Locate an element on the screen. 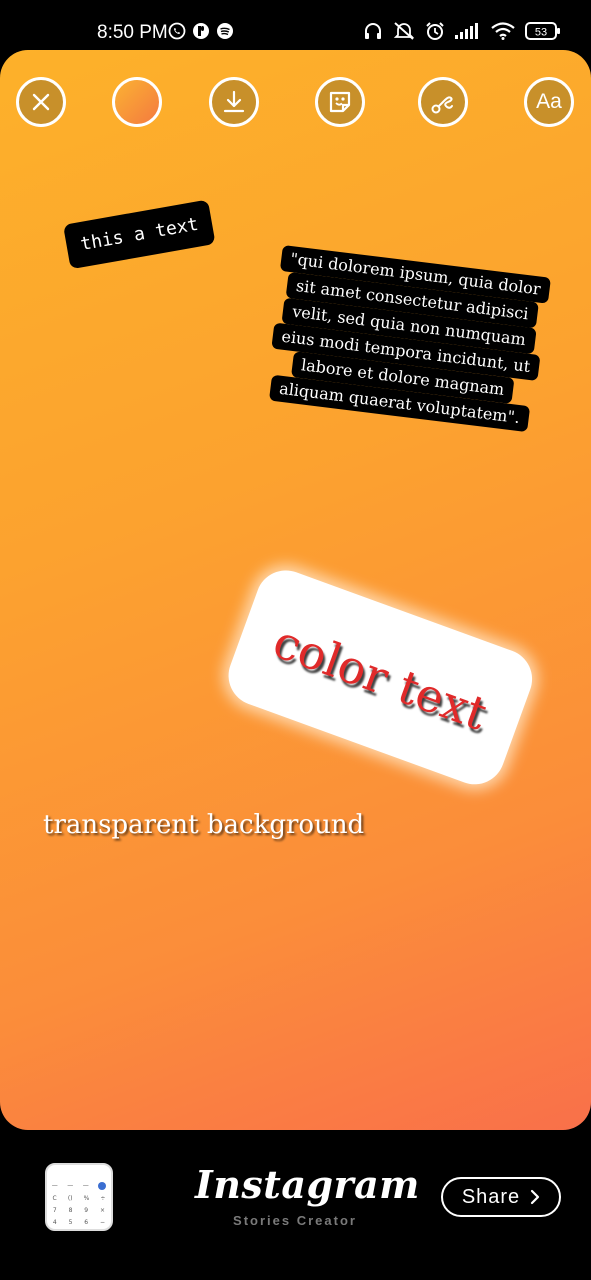  status-time: 8:50 PM is located at coordinates (132, 32).